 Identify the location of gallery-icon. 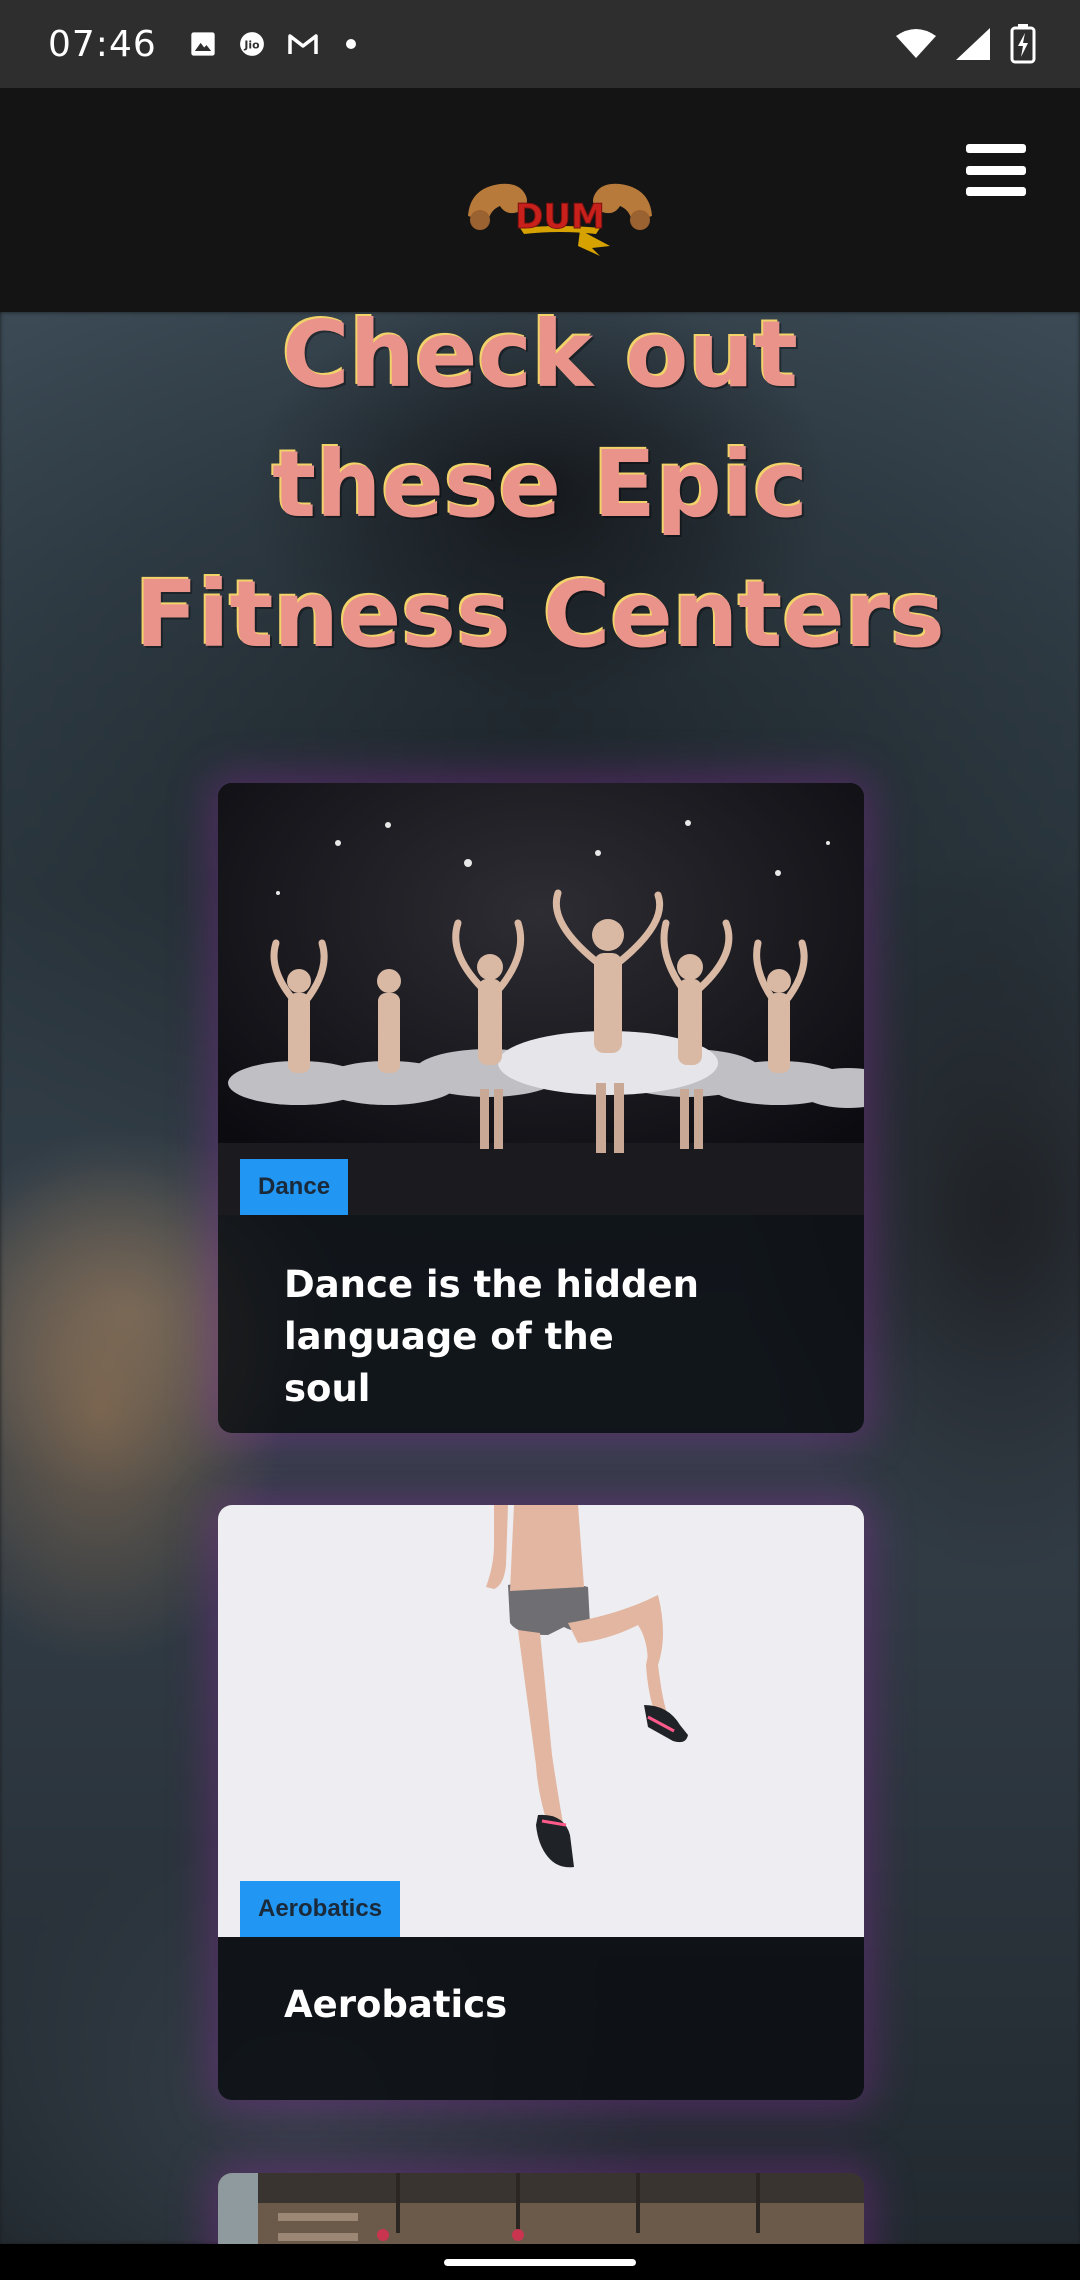
(203, 44).